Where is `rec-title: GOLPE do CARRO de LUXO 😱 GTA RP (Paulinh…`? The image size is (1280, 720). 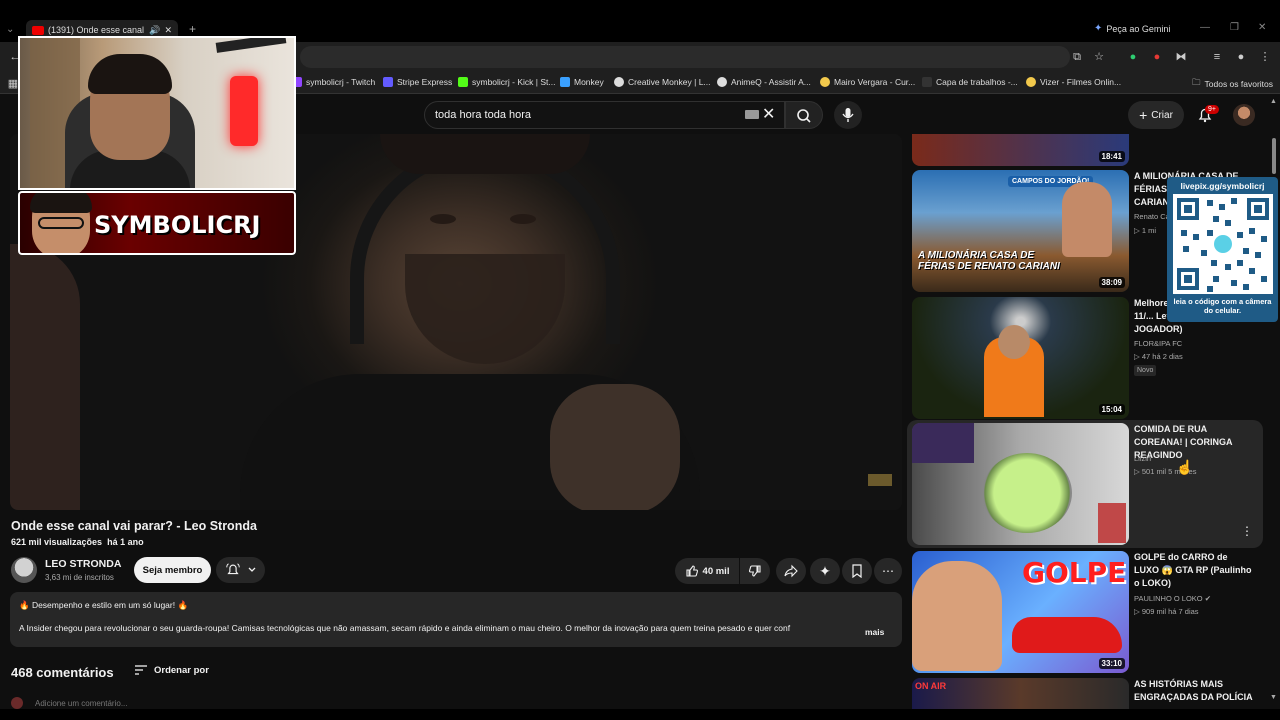 rec-title: GOLPE do CARRO de LUXO 😱 GTA RP (Paulinh… is located at coordinates (1194, 570).